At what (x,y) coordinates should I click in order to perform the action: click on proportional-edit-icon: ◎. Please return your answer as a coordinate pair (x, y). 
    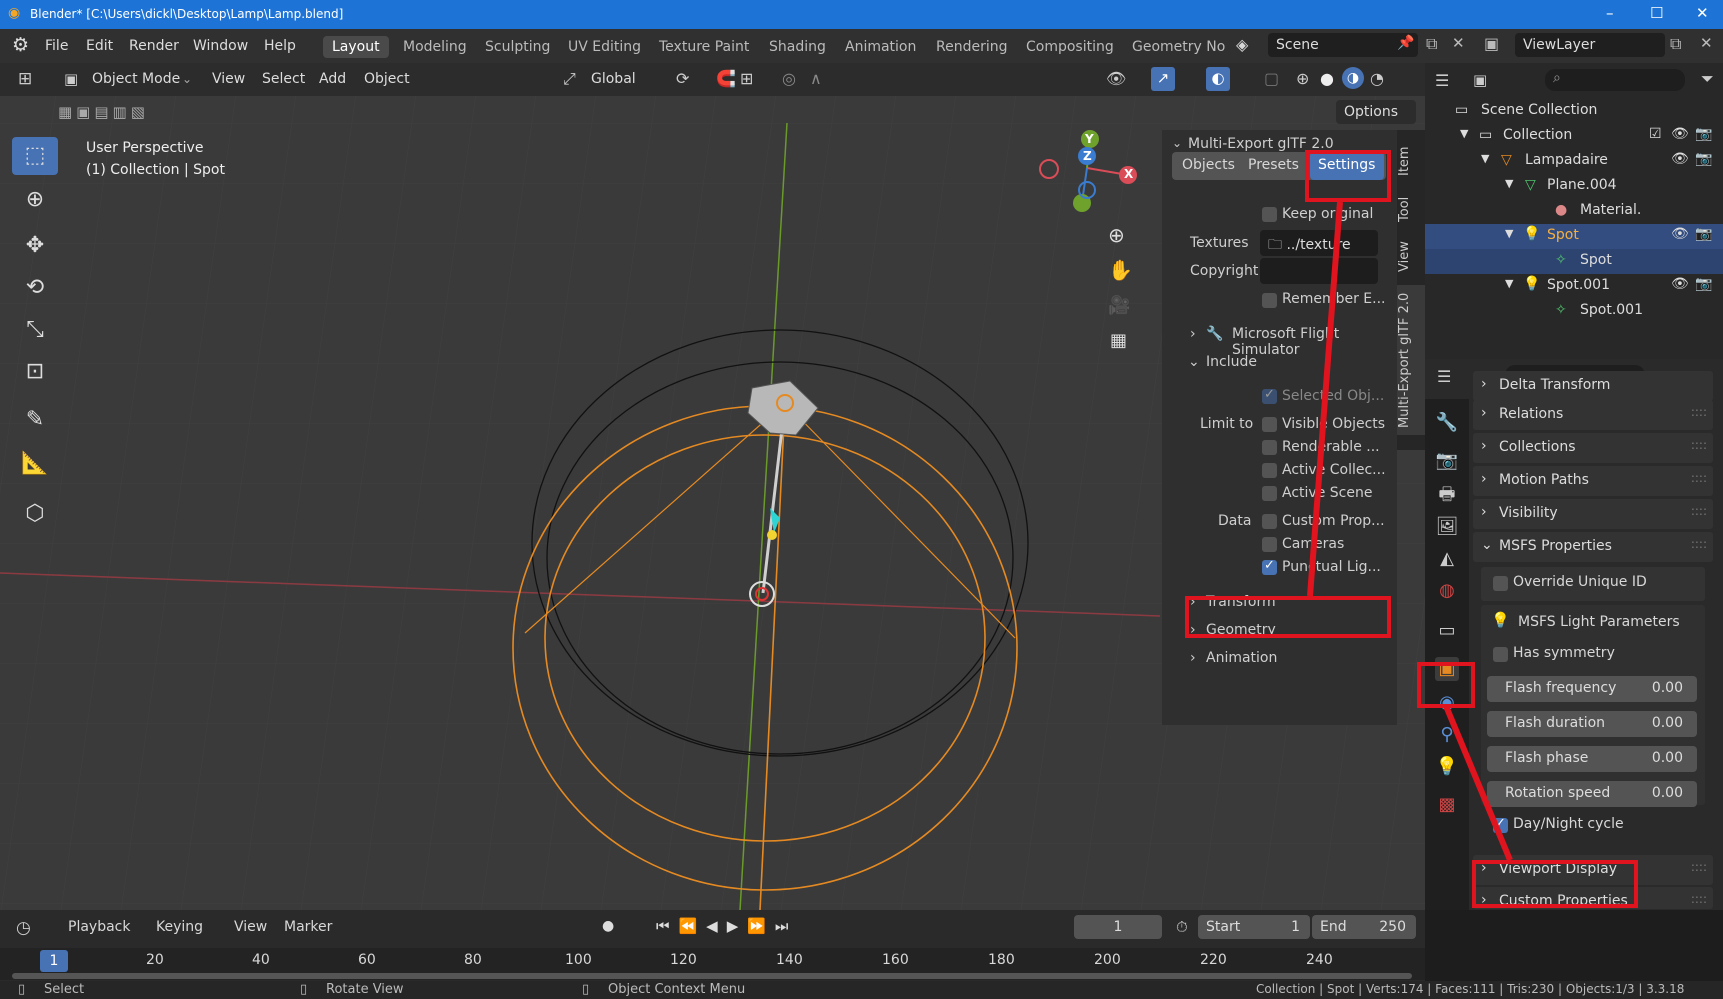
    Looking at the image, I should click on (789, 78).